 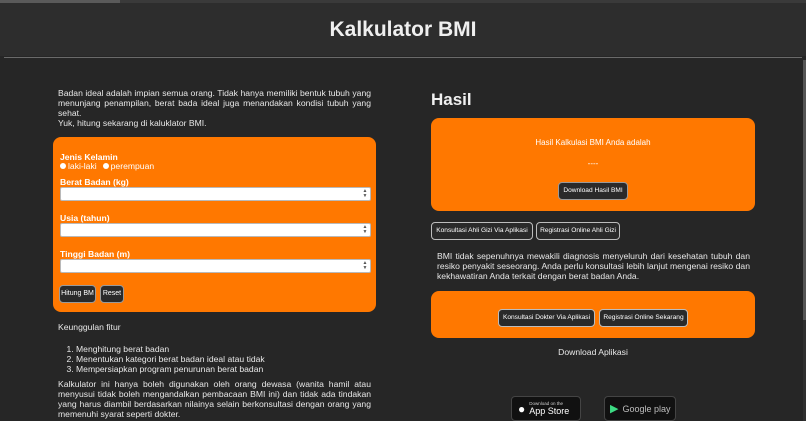 What do you see at coordinates (89, 327) in the screenshot?
I see `features-title: Keunggulan fitur` at bounding box center [89, 327].